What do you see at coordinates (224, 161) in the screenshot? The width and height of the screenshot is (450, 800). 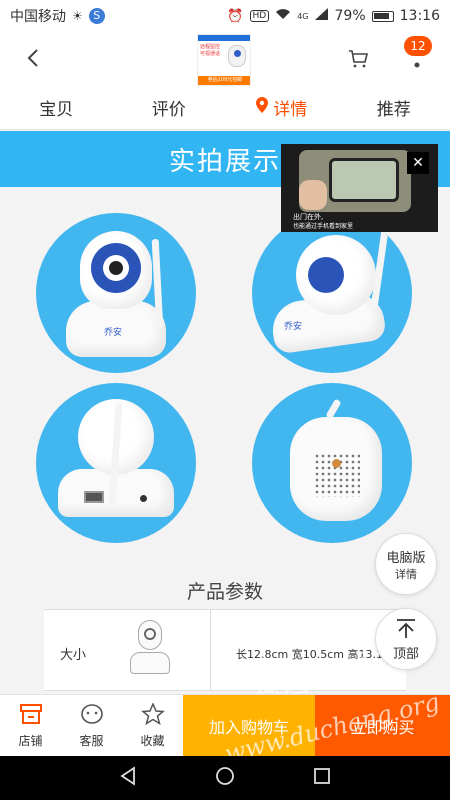 I see `banner-title: 实拍展示` at bounding box center [224, 161].